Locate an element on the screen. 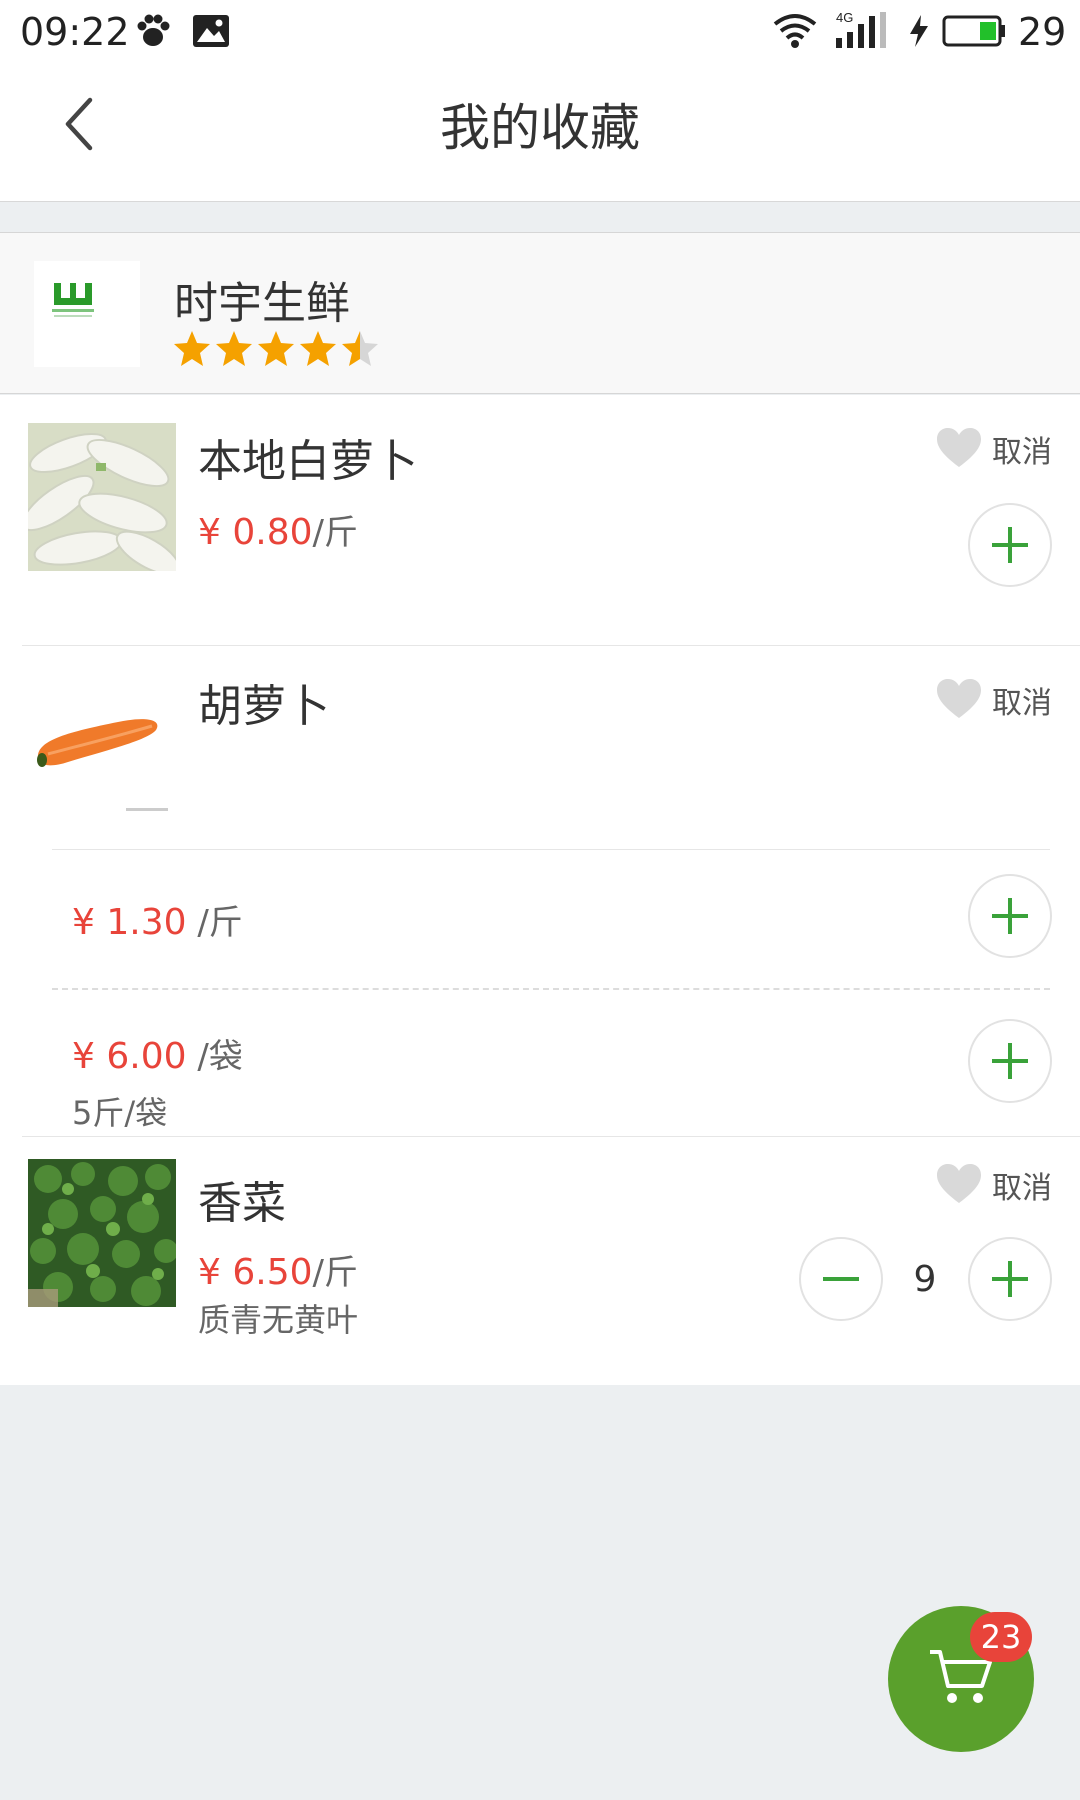 Image resolution: width=1080 pixels, height=1800 pixels. product-description: 质青无黄叶 is located at coordinates (278, 1320).